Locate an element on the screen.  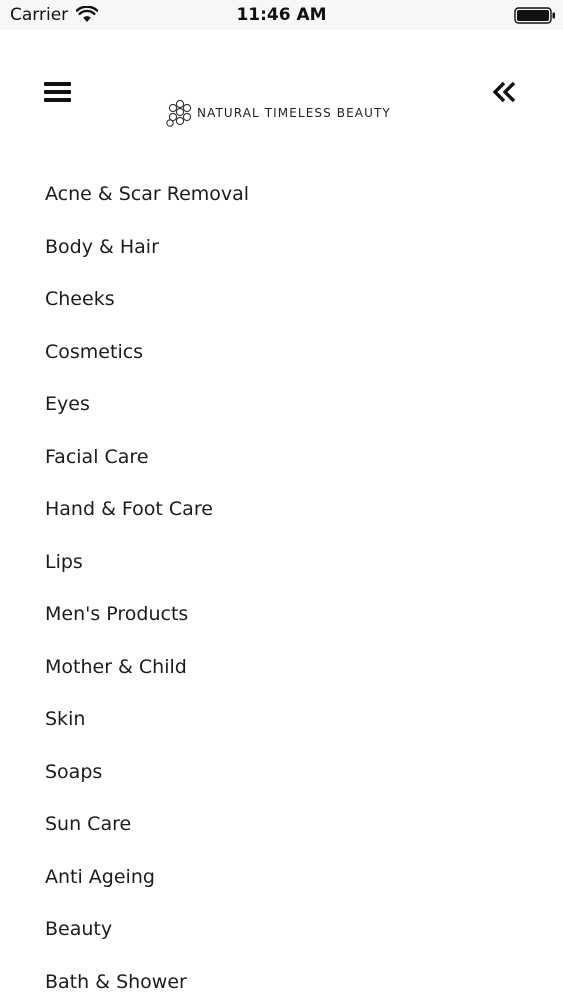
collapse-menu-button is located at coordinates (505, 92).